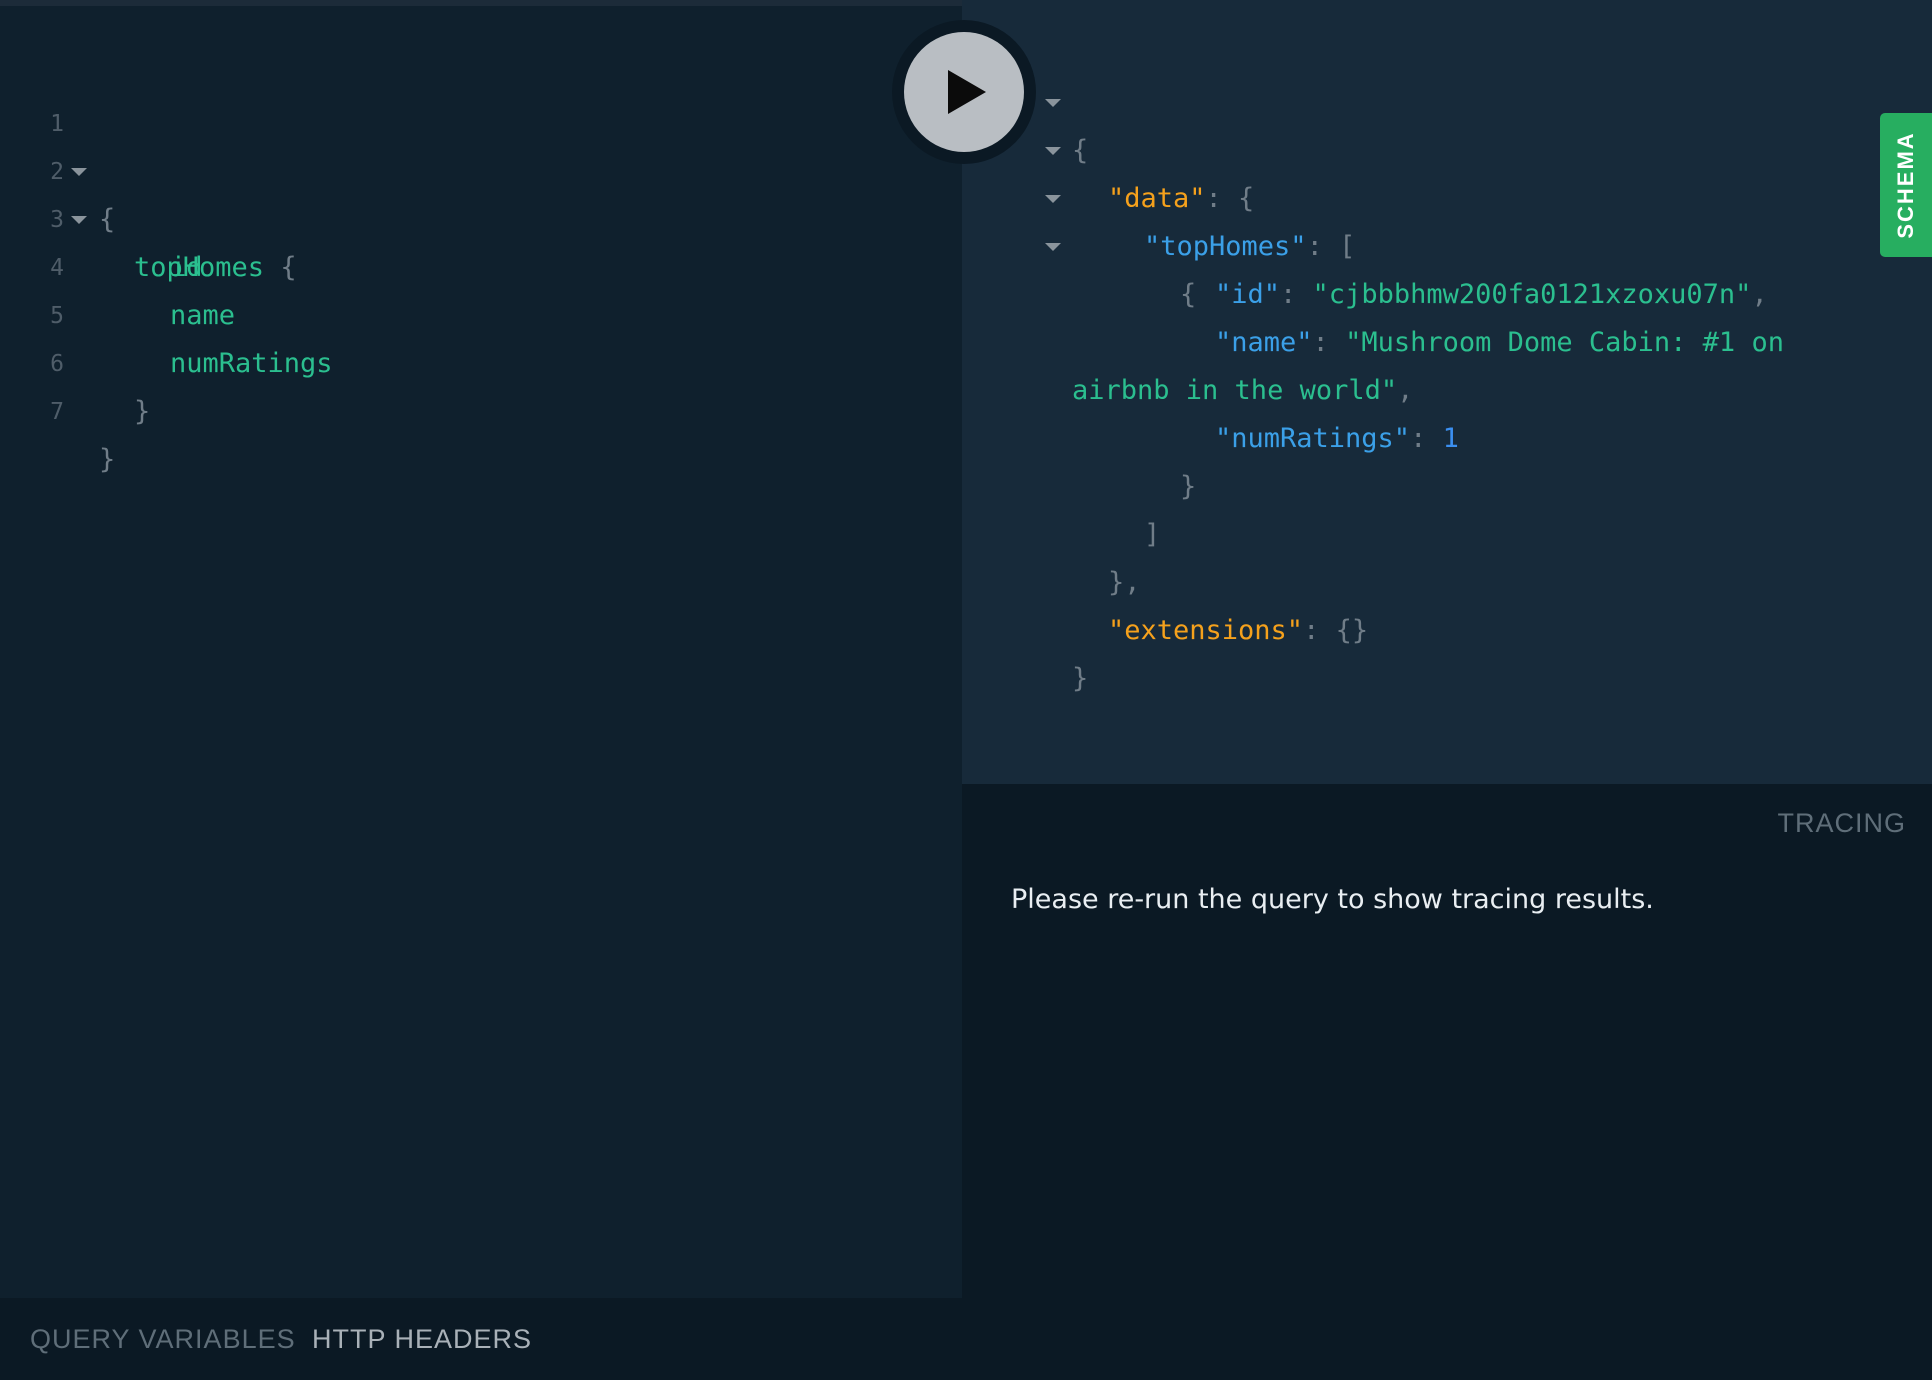 The image size is (1932, 1380). What do you see at coordinates (203, 315) in the screenshot?
I see `code-field-name: name` at bounding box center [203, 315].